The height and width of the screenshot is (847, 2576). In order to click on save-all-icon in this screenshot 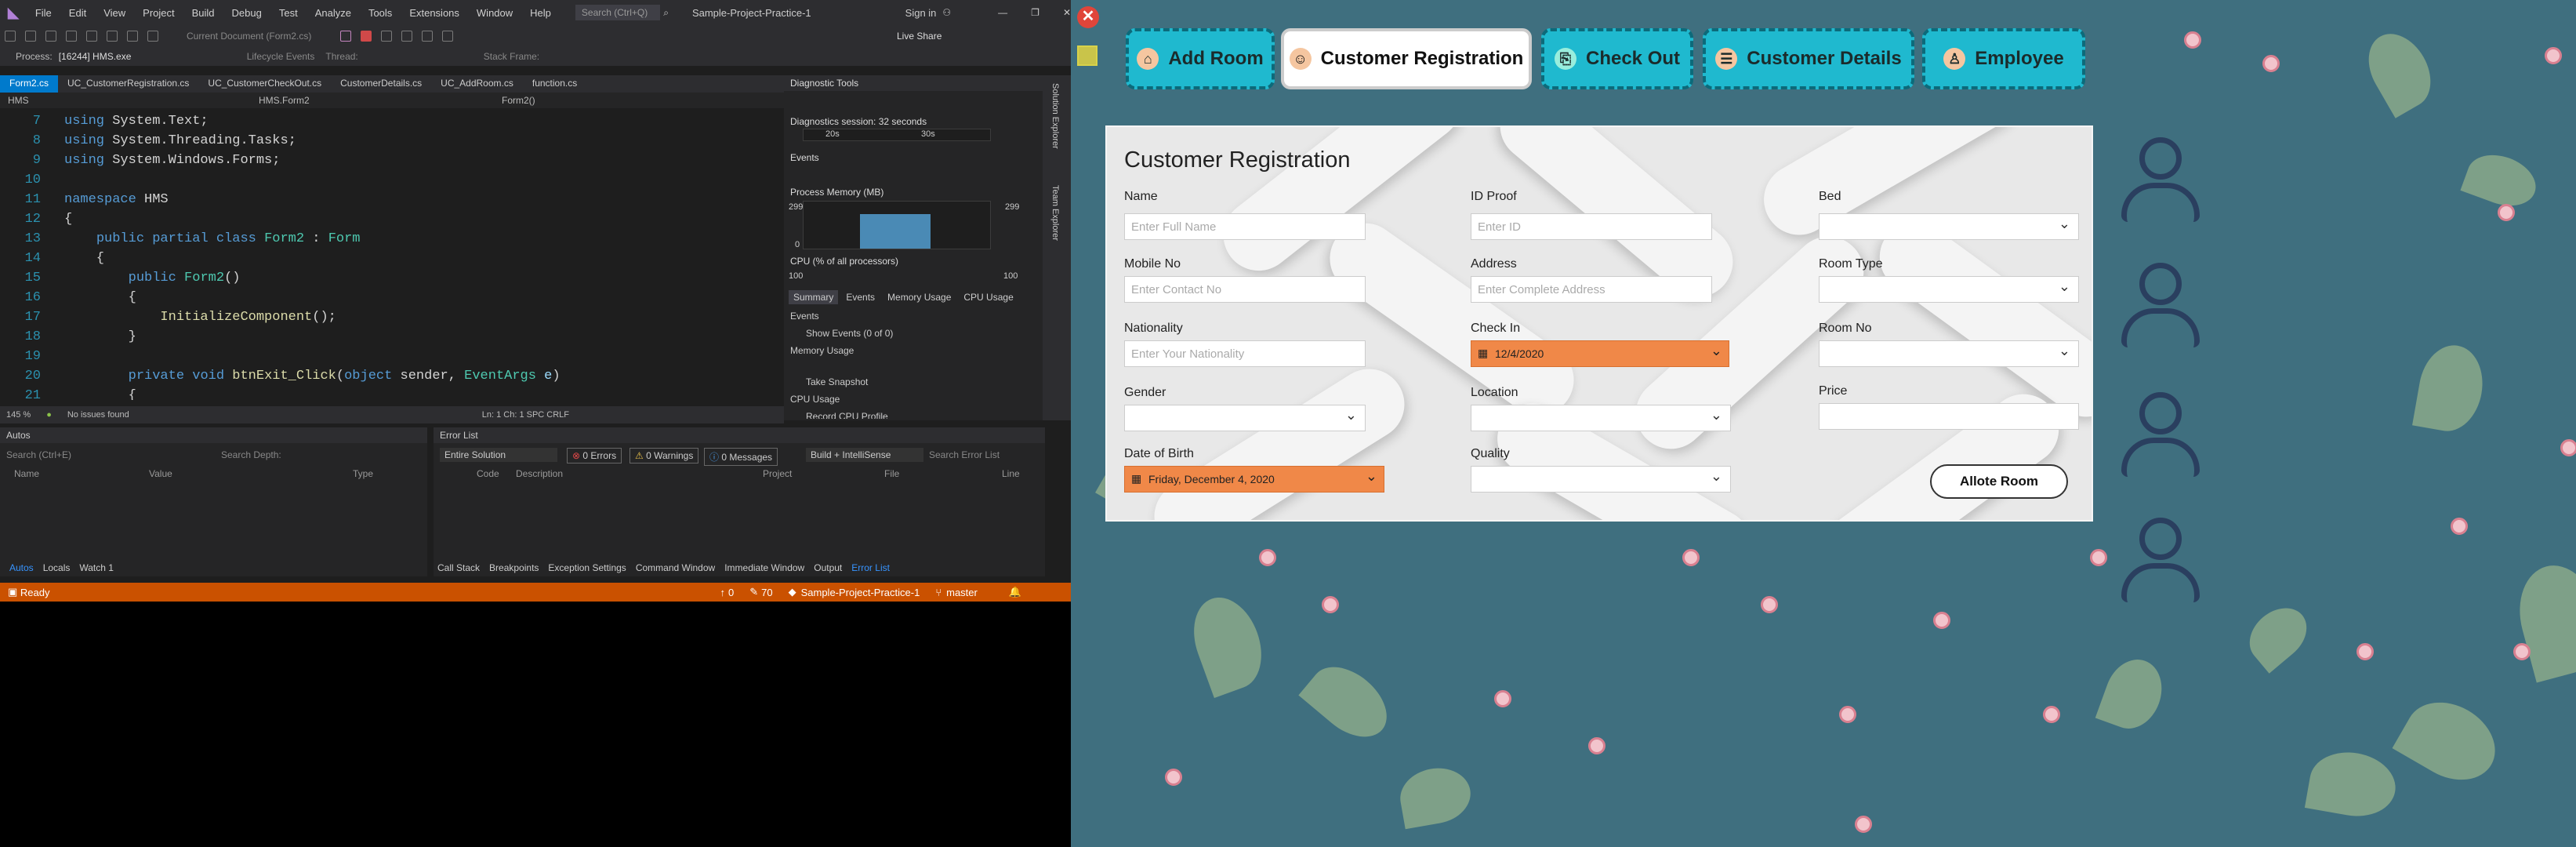, I will do `click(112, 36)`.